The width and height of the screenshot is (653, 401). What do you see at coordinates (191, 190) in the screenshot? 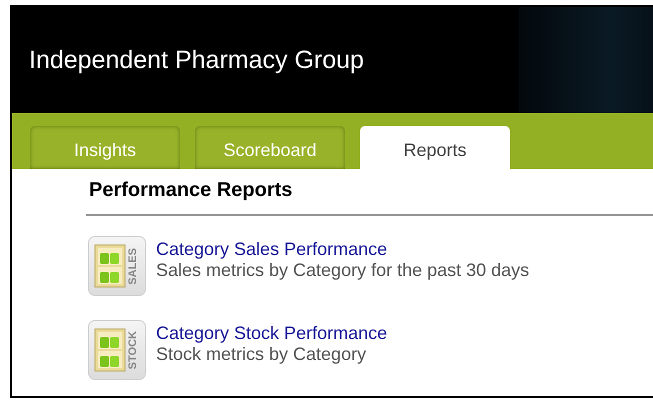
I see `section-title: Performance Reports` at bounding box center [191, 190].